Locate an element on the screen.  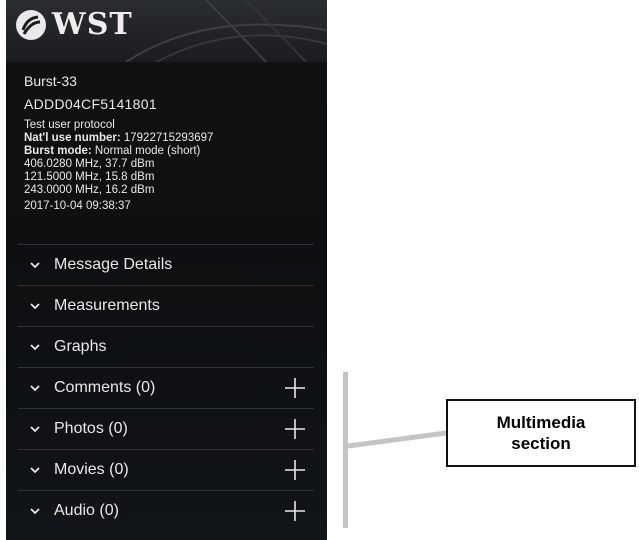
annotation-line2: section is located at coordinates (541, 443).